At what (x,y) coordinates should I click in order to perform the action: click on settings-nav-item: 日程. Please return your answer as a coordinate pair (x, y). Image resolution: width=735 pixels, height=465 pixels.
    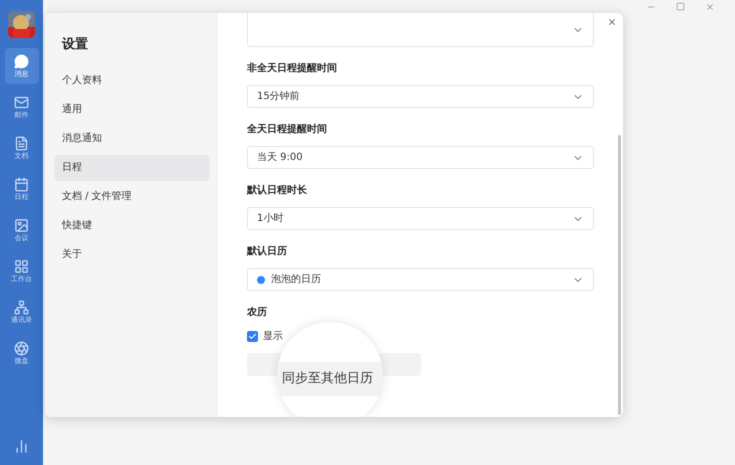
    Looking at the image, I should click on (132, 167).